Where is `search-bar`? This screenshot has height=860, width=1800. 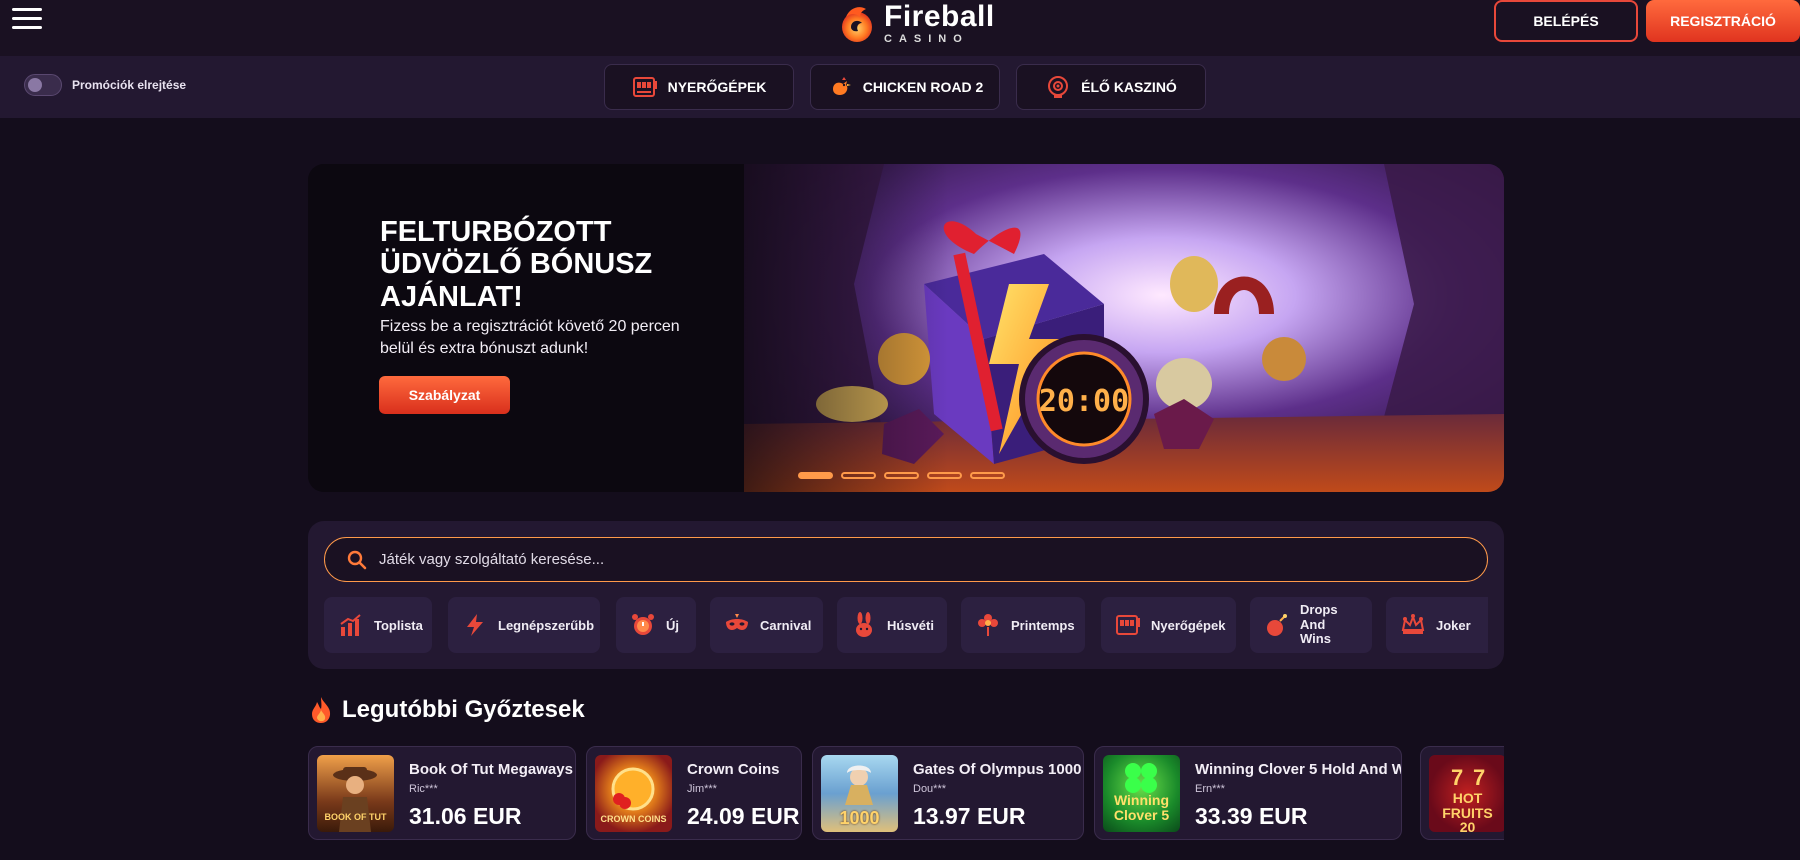
search-bar is located at coordinates (906, 559).